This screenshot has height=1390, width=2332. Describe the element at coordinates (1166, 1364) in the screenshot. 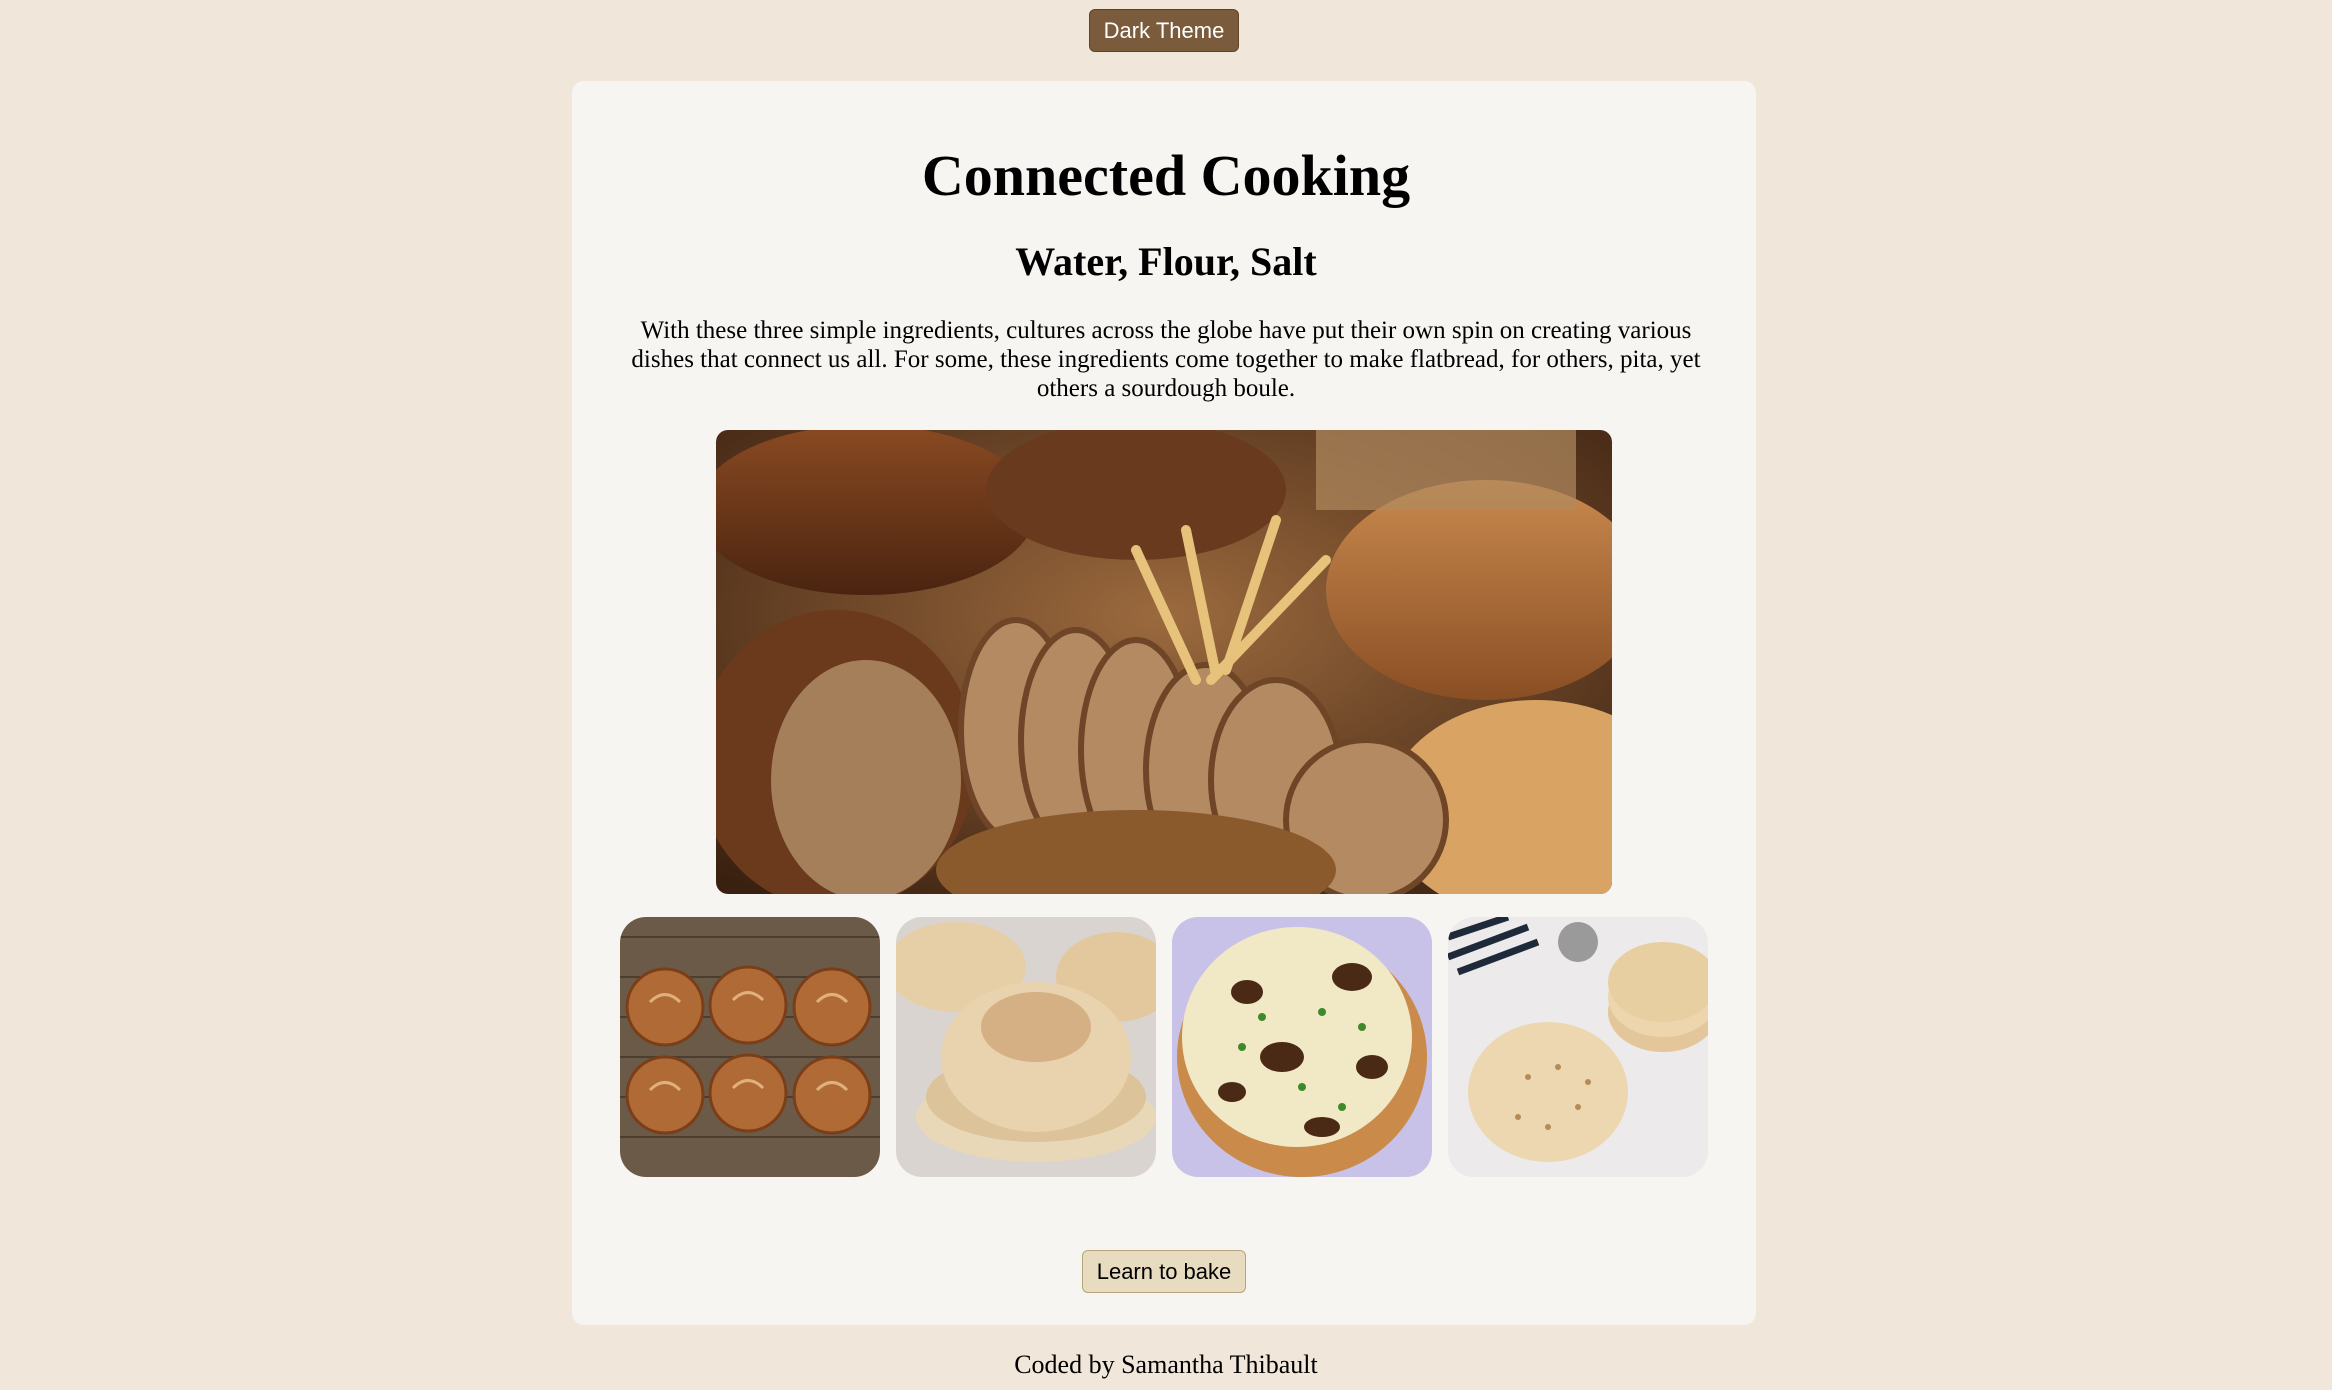

I see `footer-credit: Coded by Samantha Thibault` at that location.